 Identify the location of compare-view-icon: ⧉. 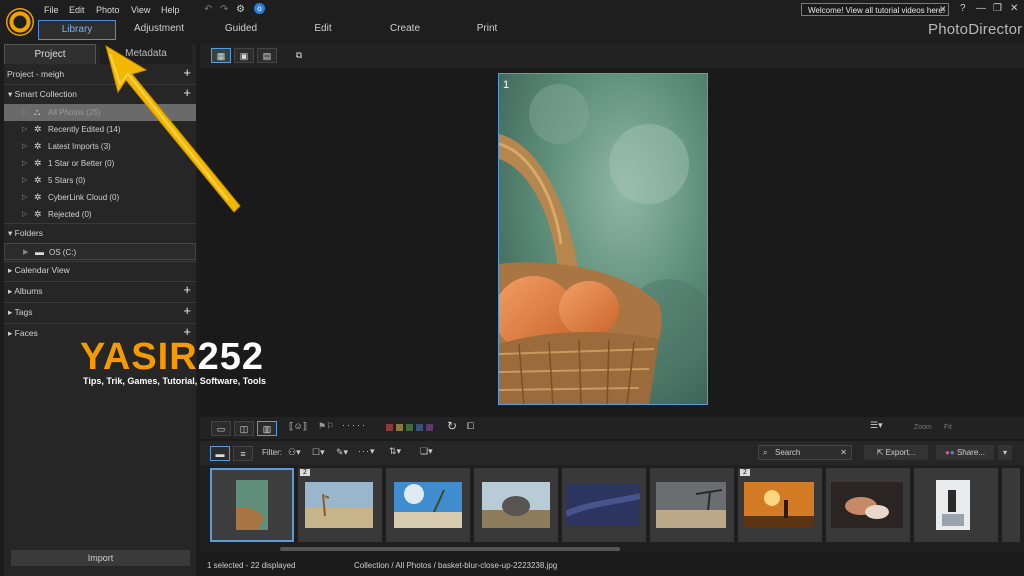
(299, 55).